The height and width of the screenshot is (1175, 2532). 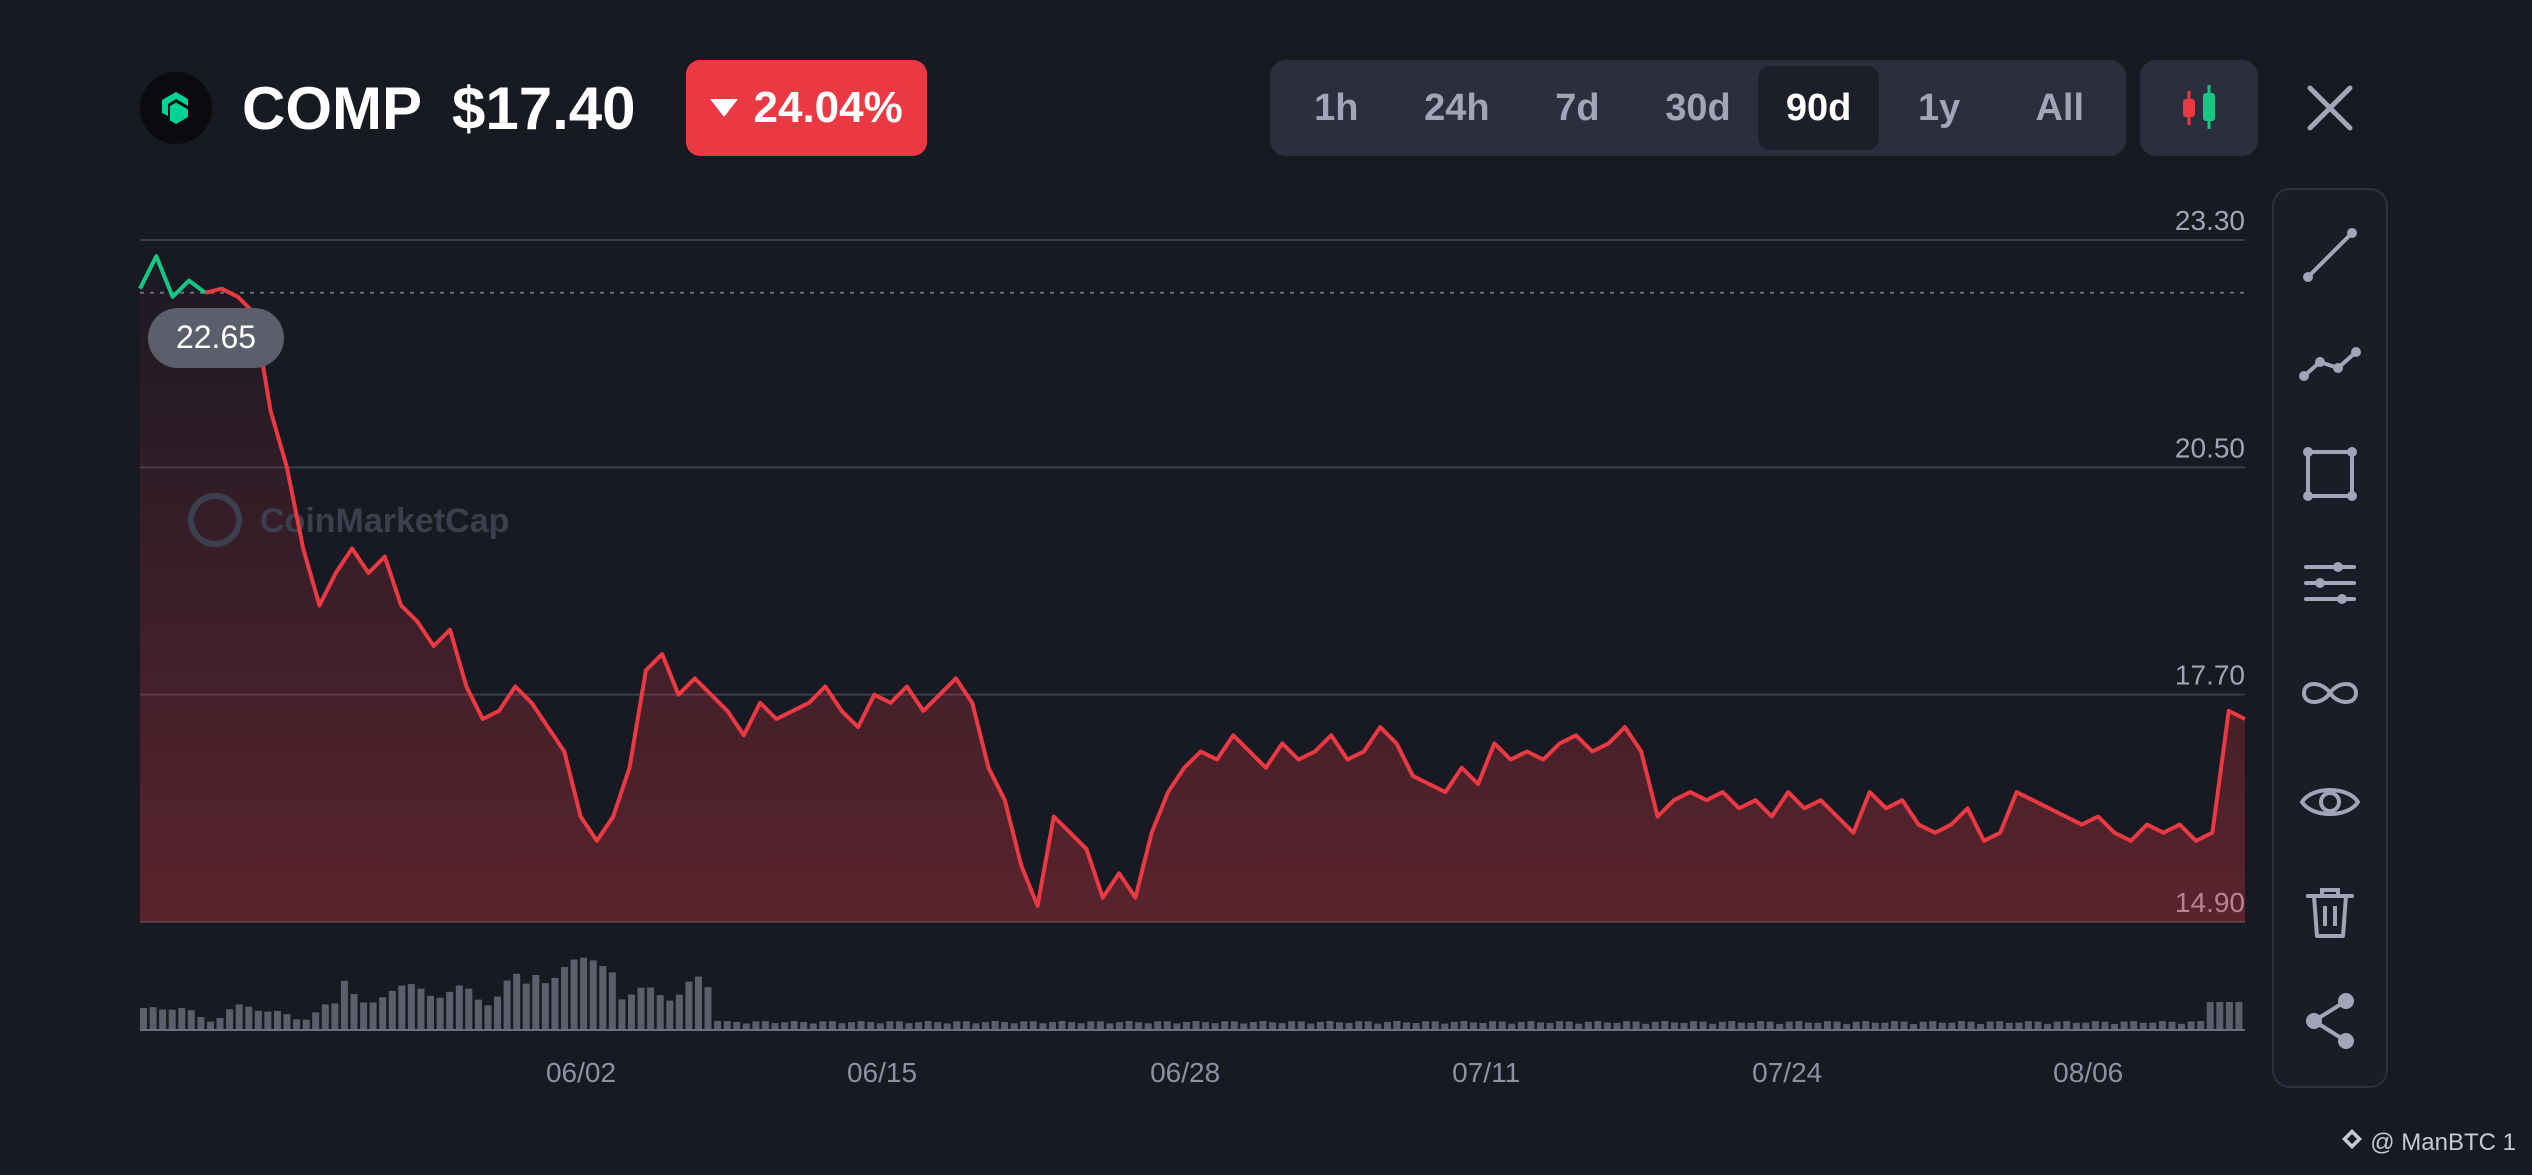 I want to click on candlestick-toggle-button, so click(x=2199, y=108).